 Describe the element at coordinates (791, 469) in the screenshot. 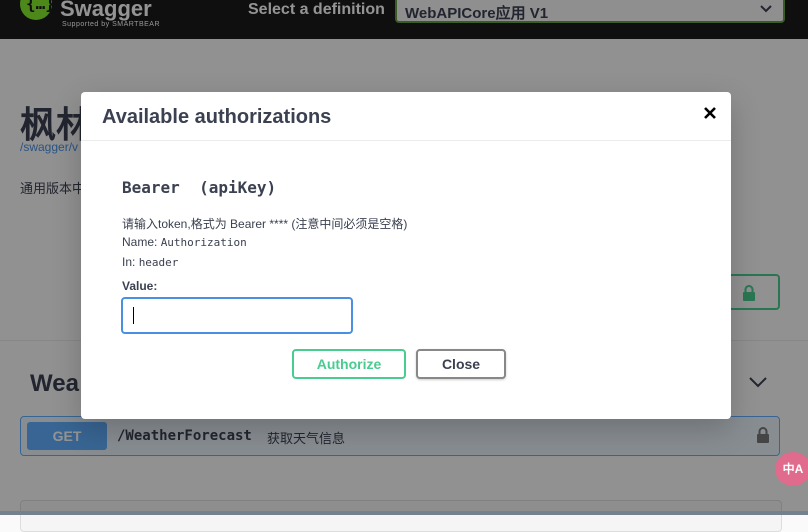

I see `ime-toggle-icon: 中A` at that location.